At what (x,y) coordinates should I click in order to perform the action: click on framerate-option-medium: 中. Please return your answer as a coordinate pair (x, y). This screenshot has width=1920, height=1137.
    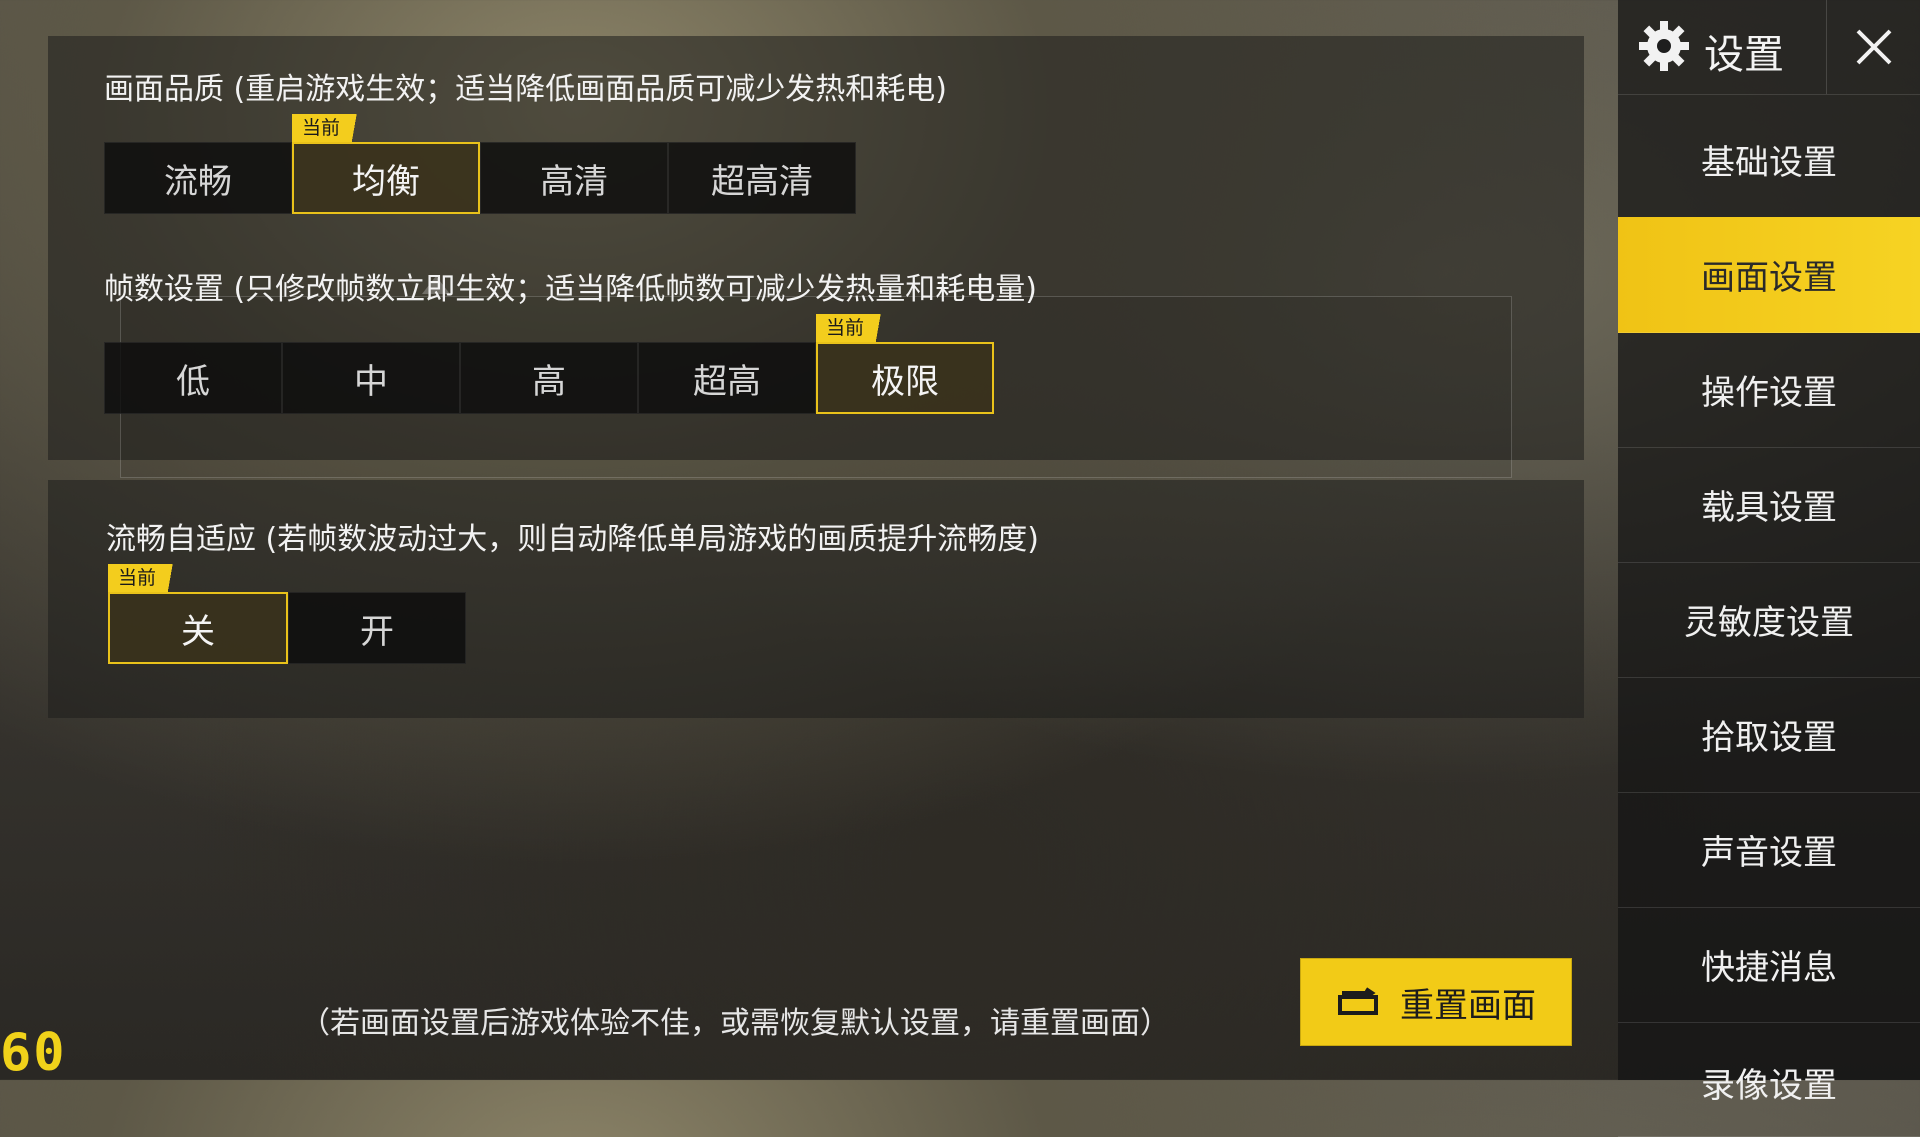
    Looking at the image, I should click on (371, 378).